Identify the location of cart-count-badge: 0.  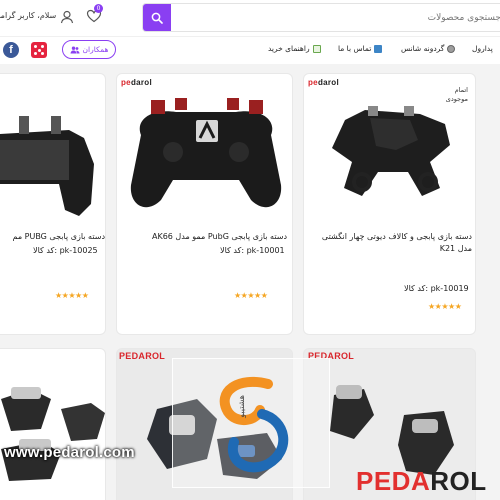
(98, 8).